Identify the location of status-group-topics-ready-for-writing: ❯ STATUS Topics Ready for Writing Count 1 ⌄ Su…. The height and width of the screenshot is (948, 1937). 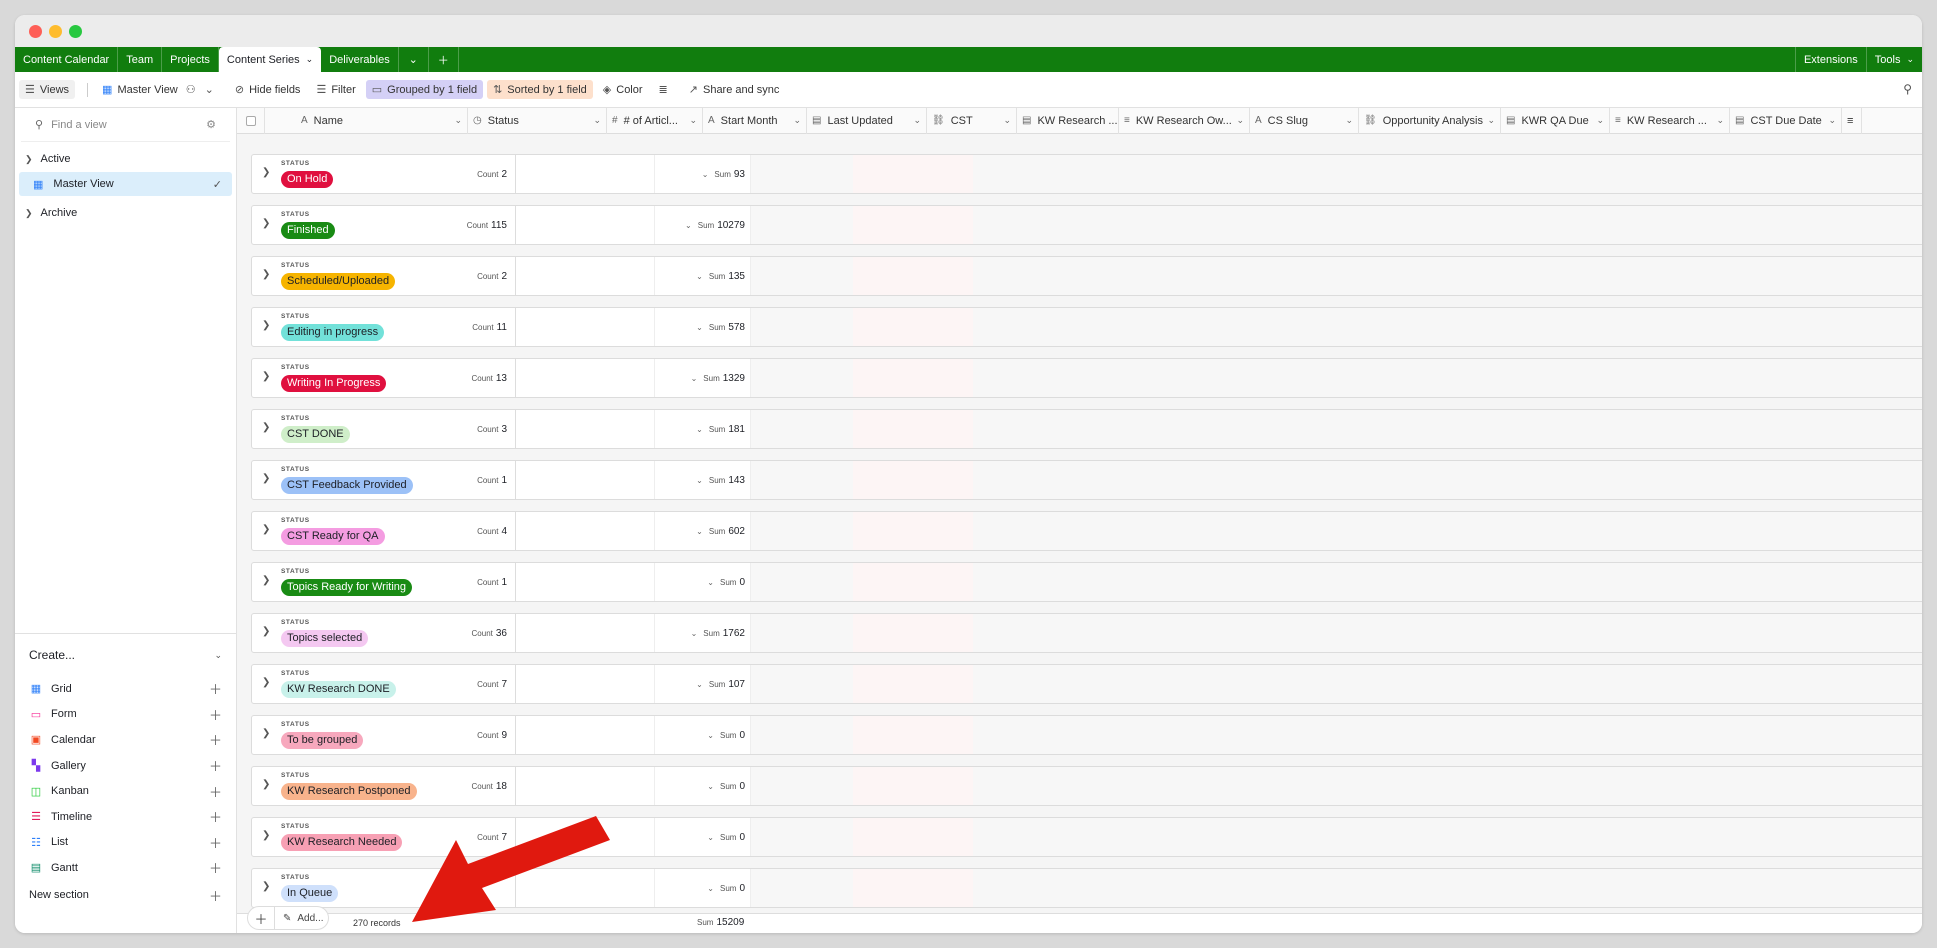
(1086, 582).